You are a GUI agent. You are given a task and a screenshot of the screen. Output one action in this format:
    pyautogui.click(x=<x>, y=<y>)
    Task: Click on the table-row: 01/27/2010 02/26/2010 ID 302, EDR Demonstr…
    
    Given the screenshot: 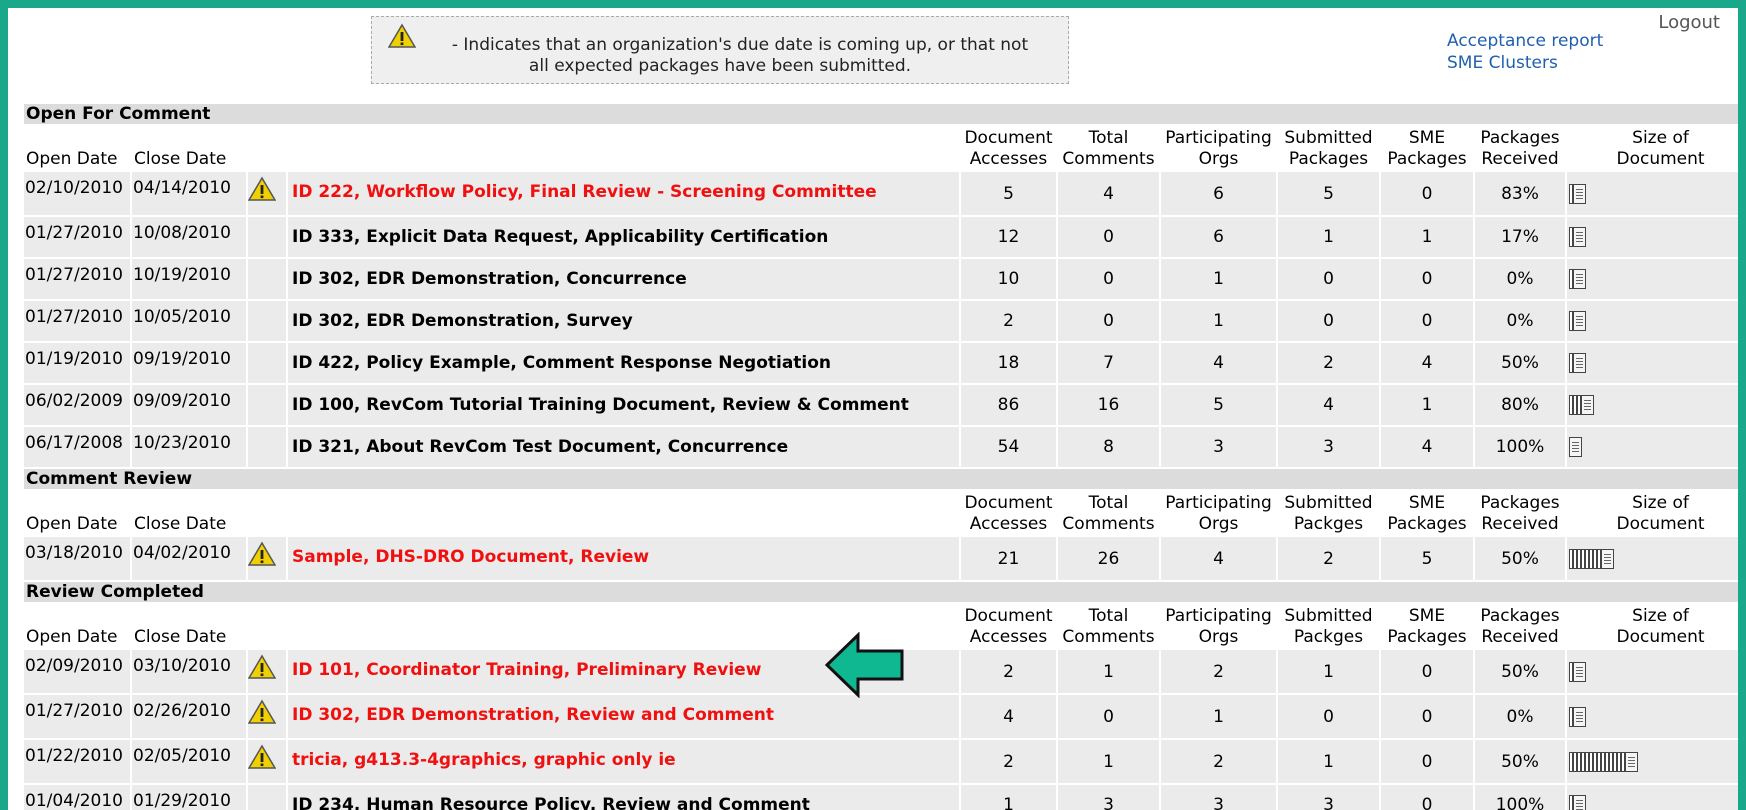 What is the action you would take?
    pyautogui.click(x=881, y=716)
    